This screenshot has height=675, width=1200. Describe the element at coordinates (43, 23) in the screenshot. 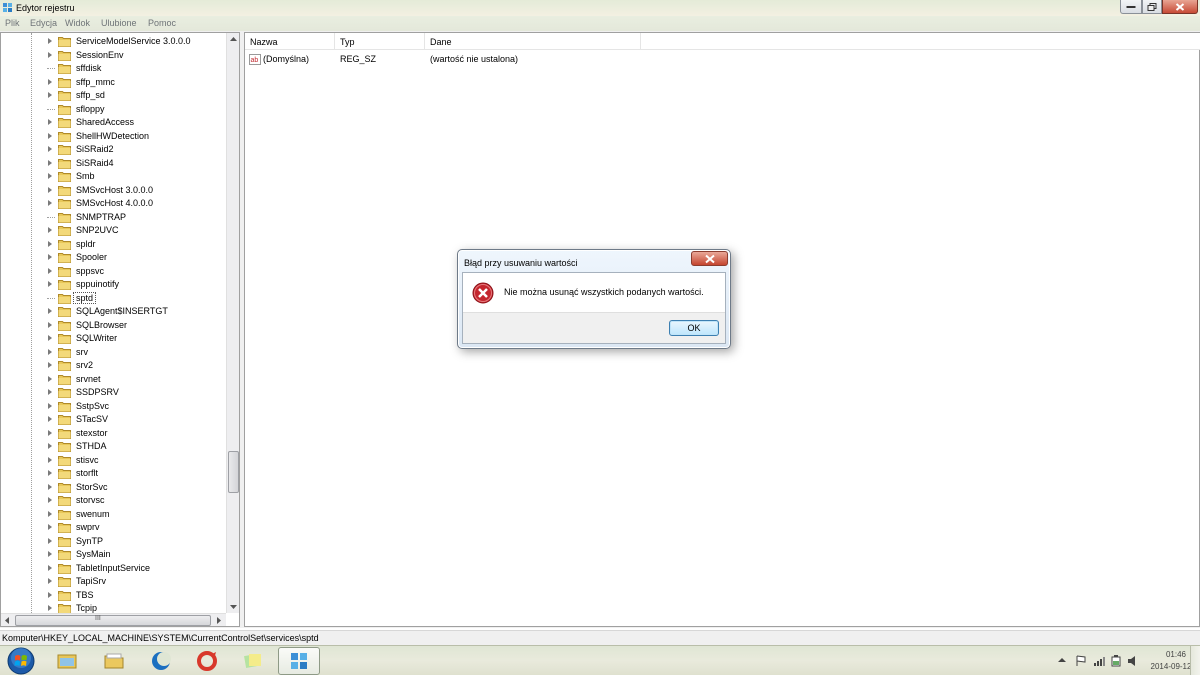

I see `menu-edycja: Edycja` at that location.